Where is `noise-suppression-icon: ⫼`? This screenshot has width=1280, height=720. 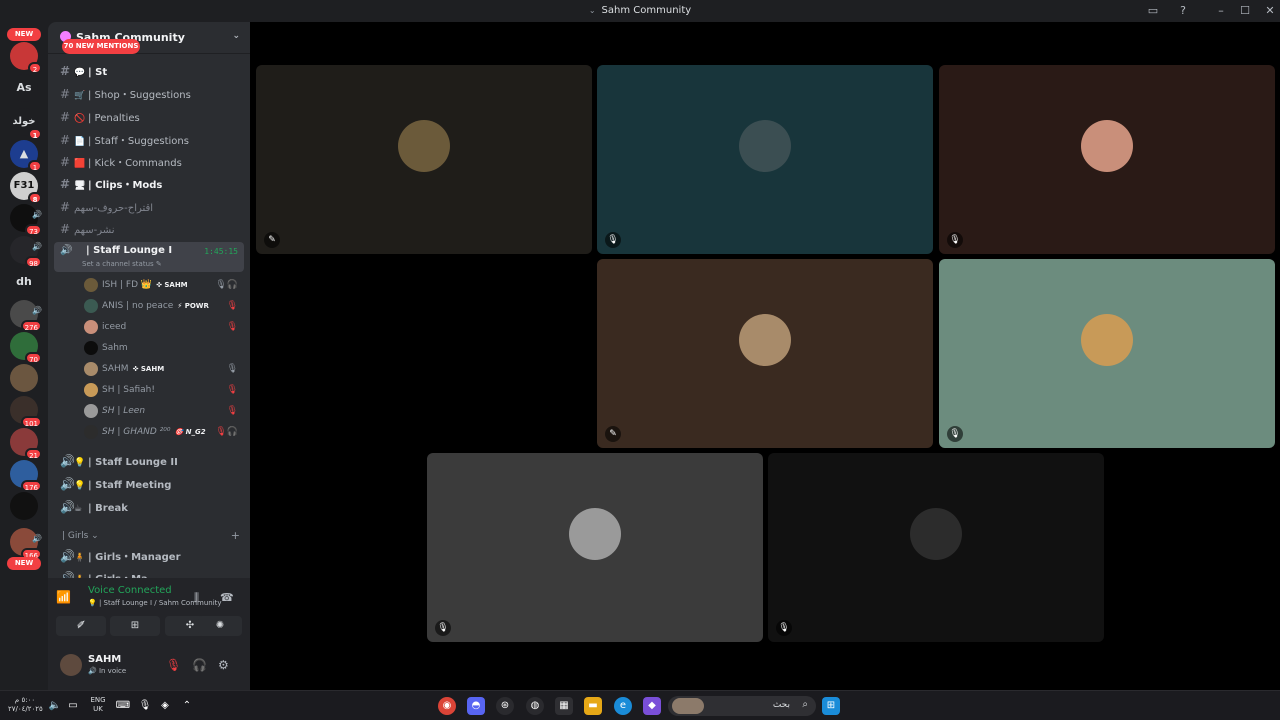 noise-suppression-icon: ⫼ is located at coordinates (196, 598).